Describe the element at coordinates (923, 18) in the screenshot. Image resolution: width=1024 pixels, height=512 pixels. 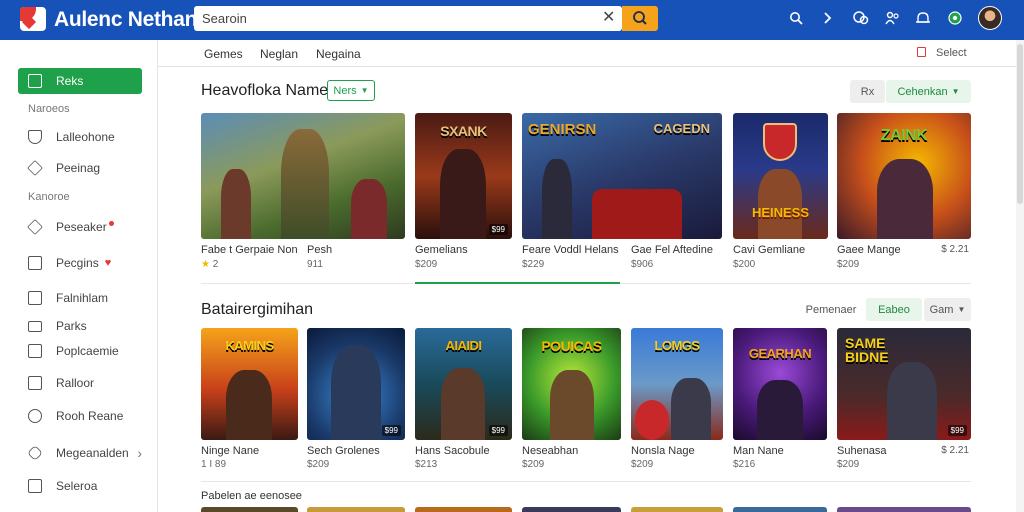
I see `bell-icon` at that location.